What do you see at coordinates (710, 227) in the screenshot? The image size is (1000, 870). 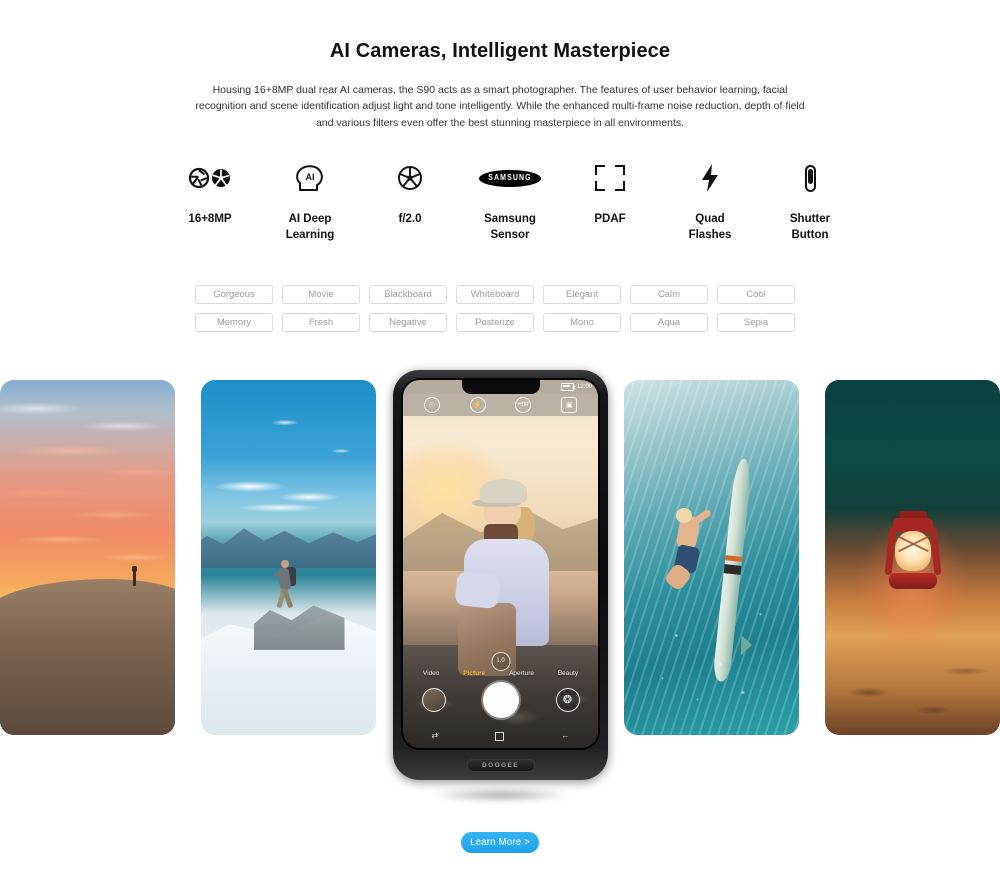 I see `feature-label: Quad Flashes` at bounding box center [710, 227].